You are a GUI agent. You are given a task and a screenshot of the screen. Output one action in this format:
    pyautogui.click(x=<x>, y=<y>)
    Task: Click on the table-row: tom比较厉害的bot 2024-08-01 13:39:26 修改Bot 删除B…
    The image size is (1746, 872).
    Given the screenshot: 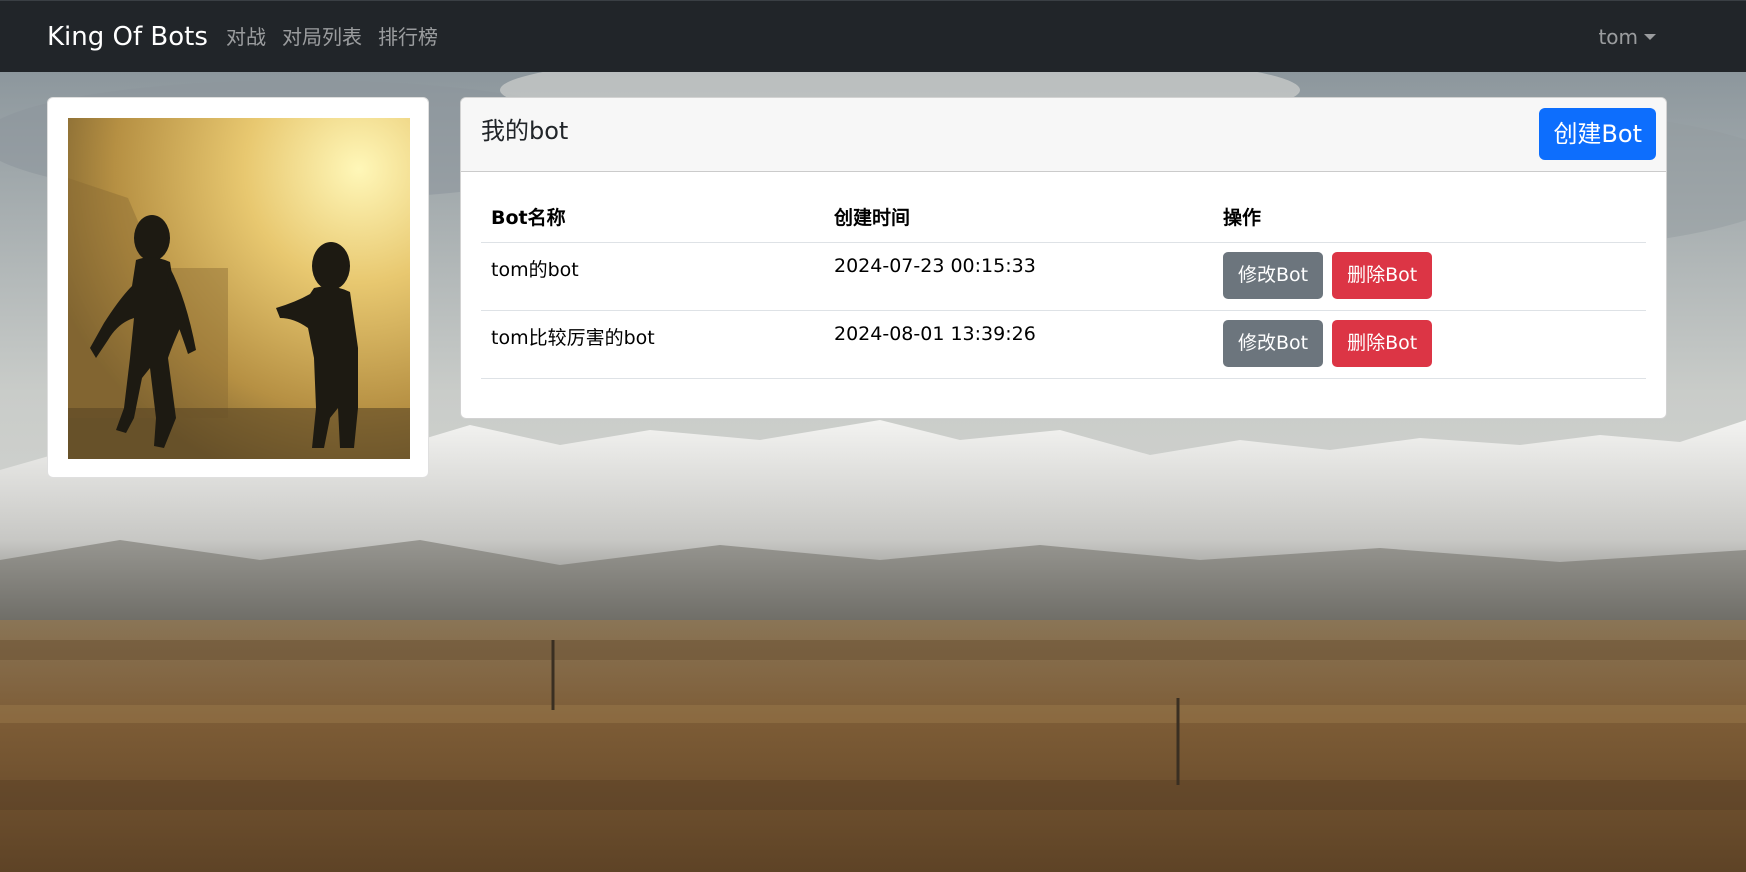 What is the action you would take?
    pyautogui.click(x=1063, y=344)
    